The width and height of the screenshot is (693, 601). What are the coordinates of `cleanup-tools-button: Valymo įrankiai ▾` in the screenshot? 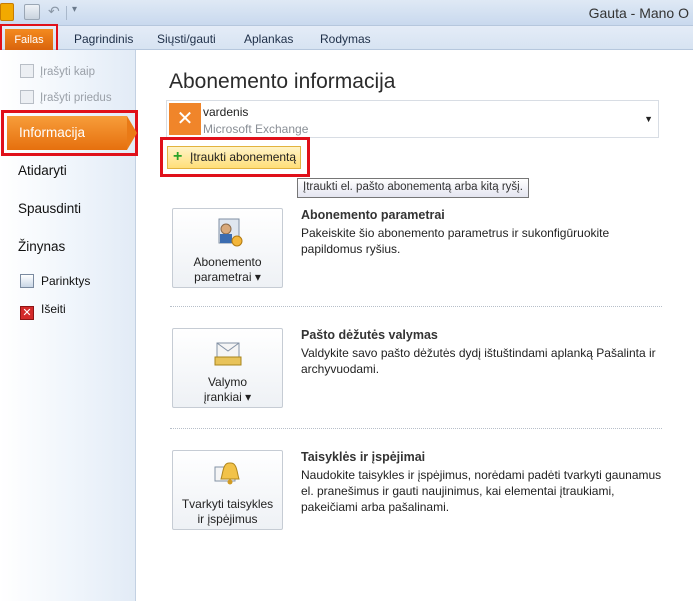 It's located at (227, 368).